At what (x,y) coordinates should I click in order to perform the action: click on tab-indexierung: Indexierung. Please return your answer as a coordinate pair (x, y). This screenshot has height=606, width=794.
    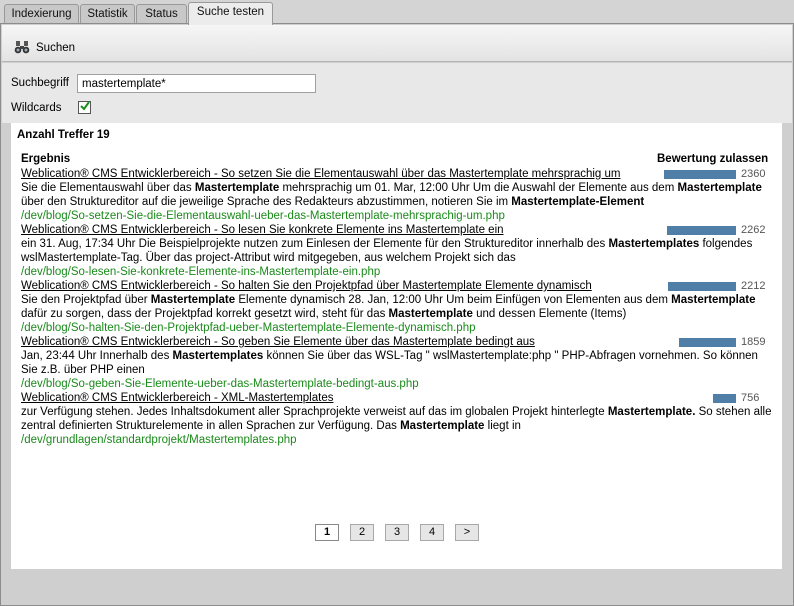
    Looking at the image, I should click on (41, 14).